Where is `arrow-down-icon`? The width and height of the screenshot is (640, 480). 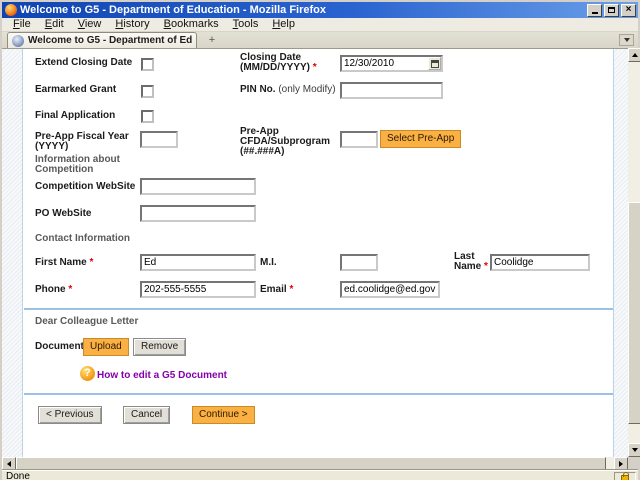 arrow-down-icon is located at coordinates (635, 450).